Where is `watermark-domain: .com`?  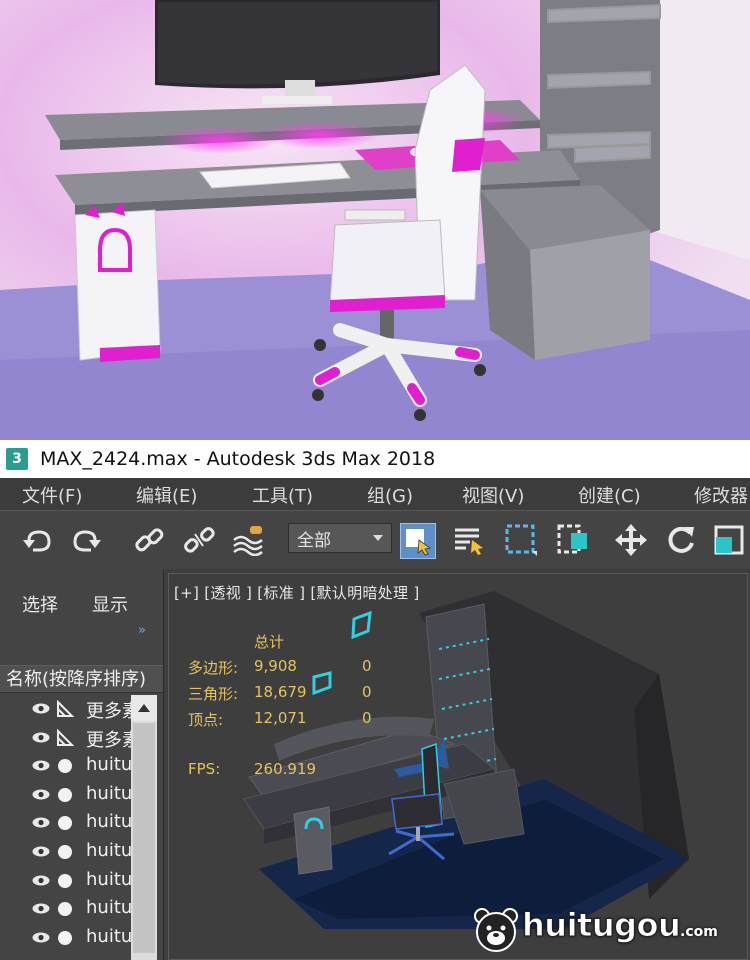
watermark-domain: .com is located at coordinates (699, 932).